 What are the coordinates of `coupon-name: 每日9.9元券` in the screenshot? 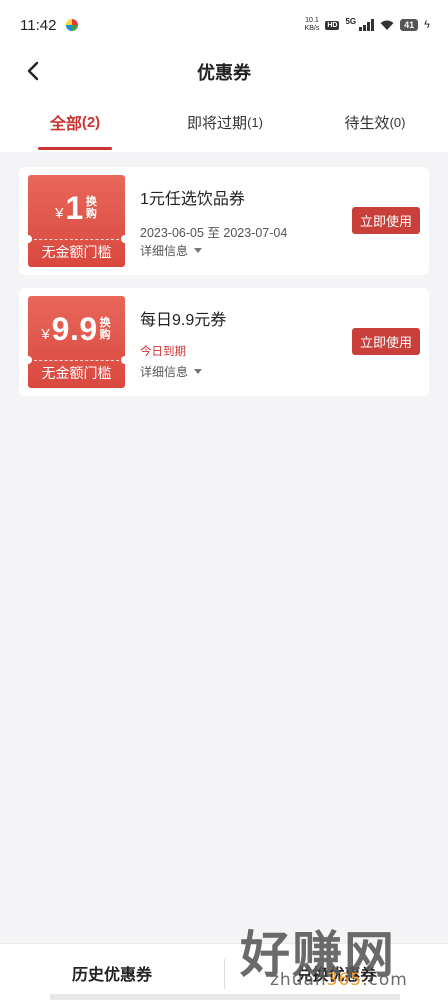 It's located at (183, 320).